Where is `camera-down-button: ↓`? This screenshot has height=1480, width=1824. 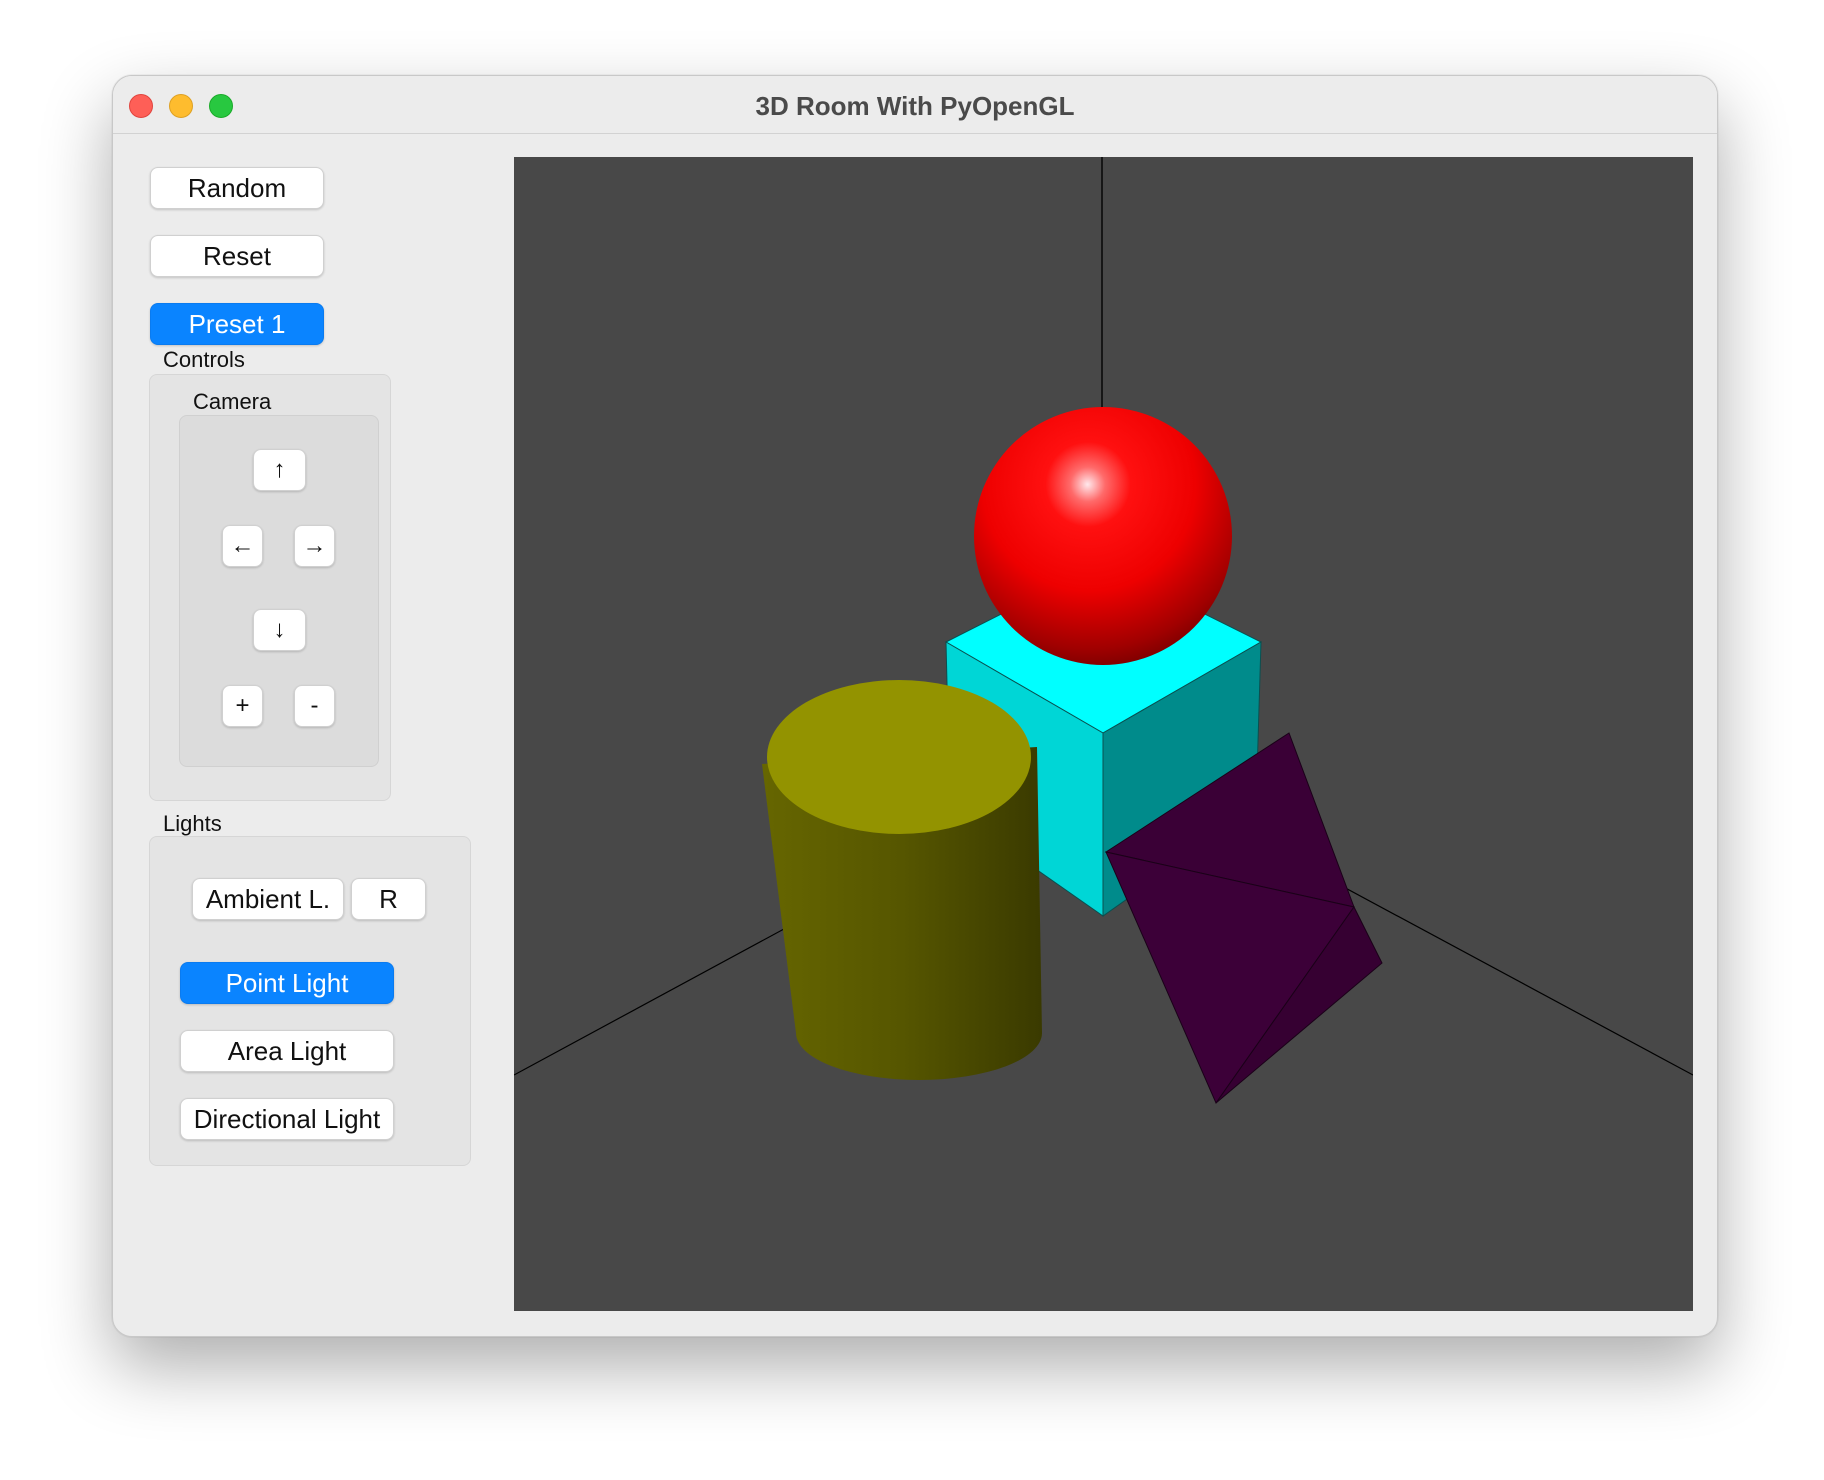 camera-down-button: ↓ is located at coordinates (279, 630).